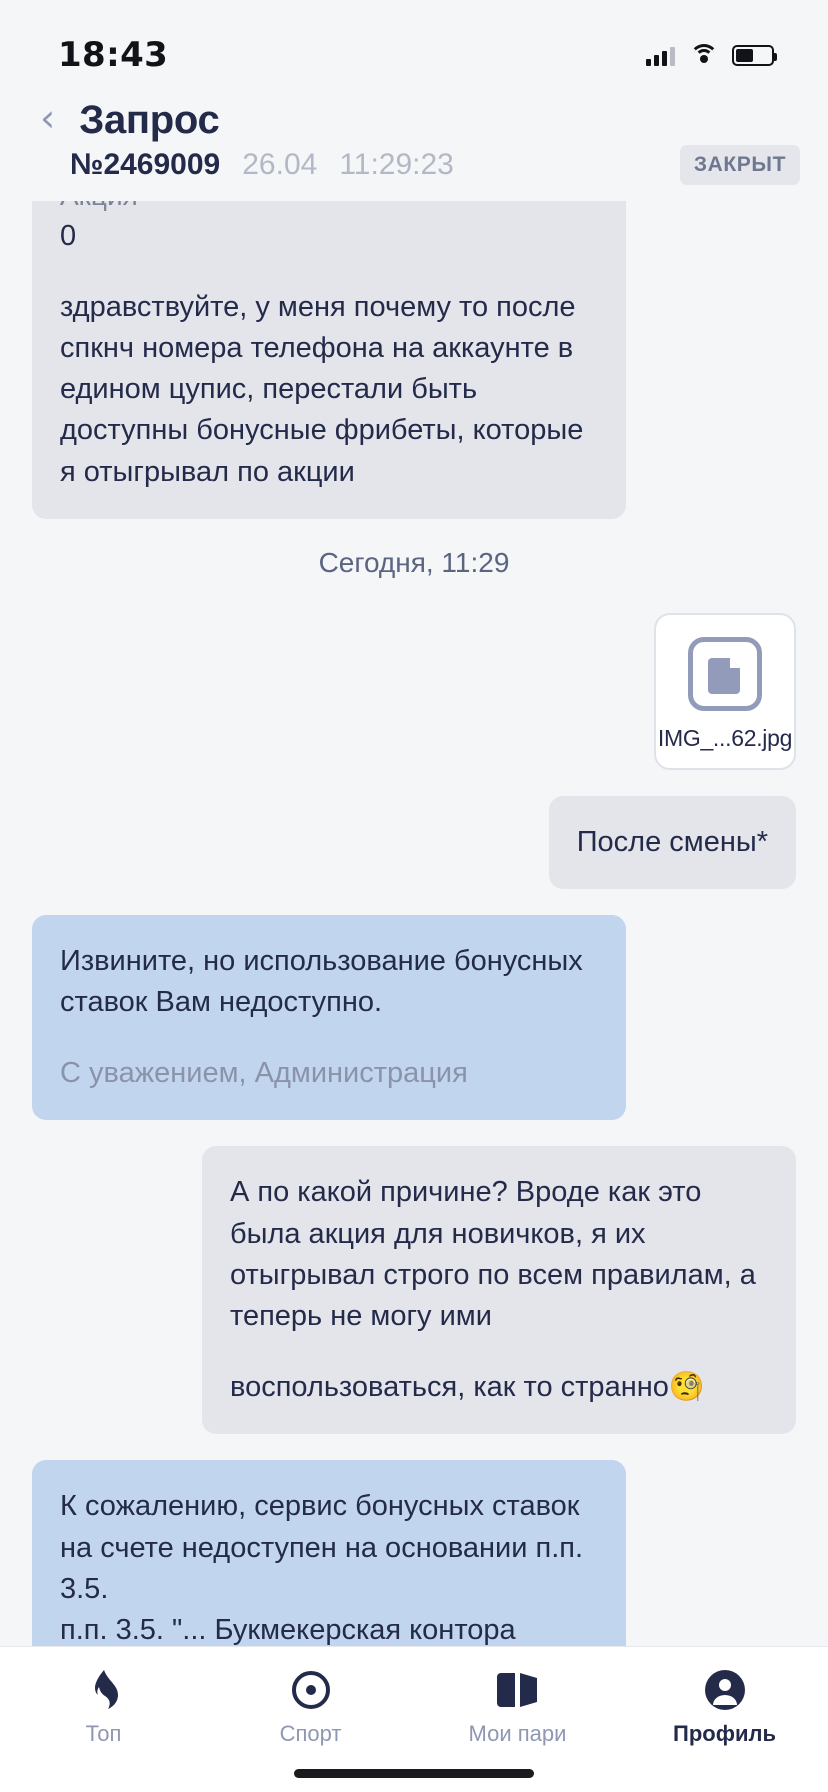 The height and width of the screenshot is (1792, 828). What do you see at coordinates (660, 55) in the screenshot?
I see `cellular-signal-icon` at bounding box center [660, 55].